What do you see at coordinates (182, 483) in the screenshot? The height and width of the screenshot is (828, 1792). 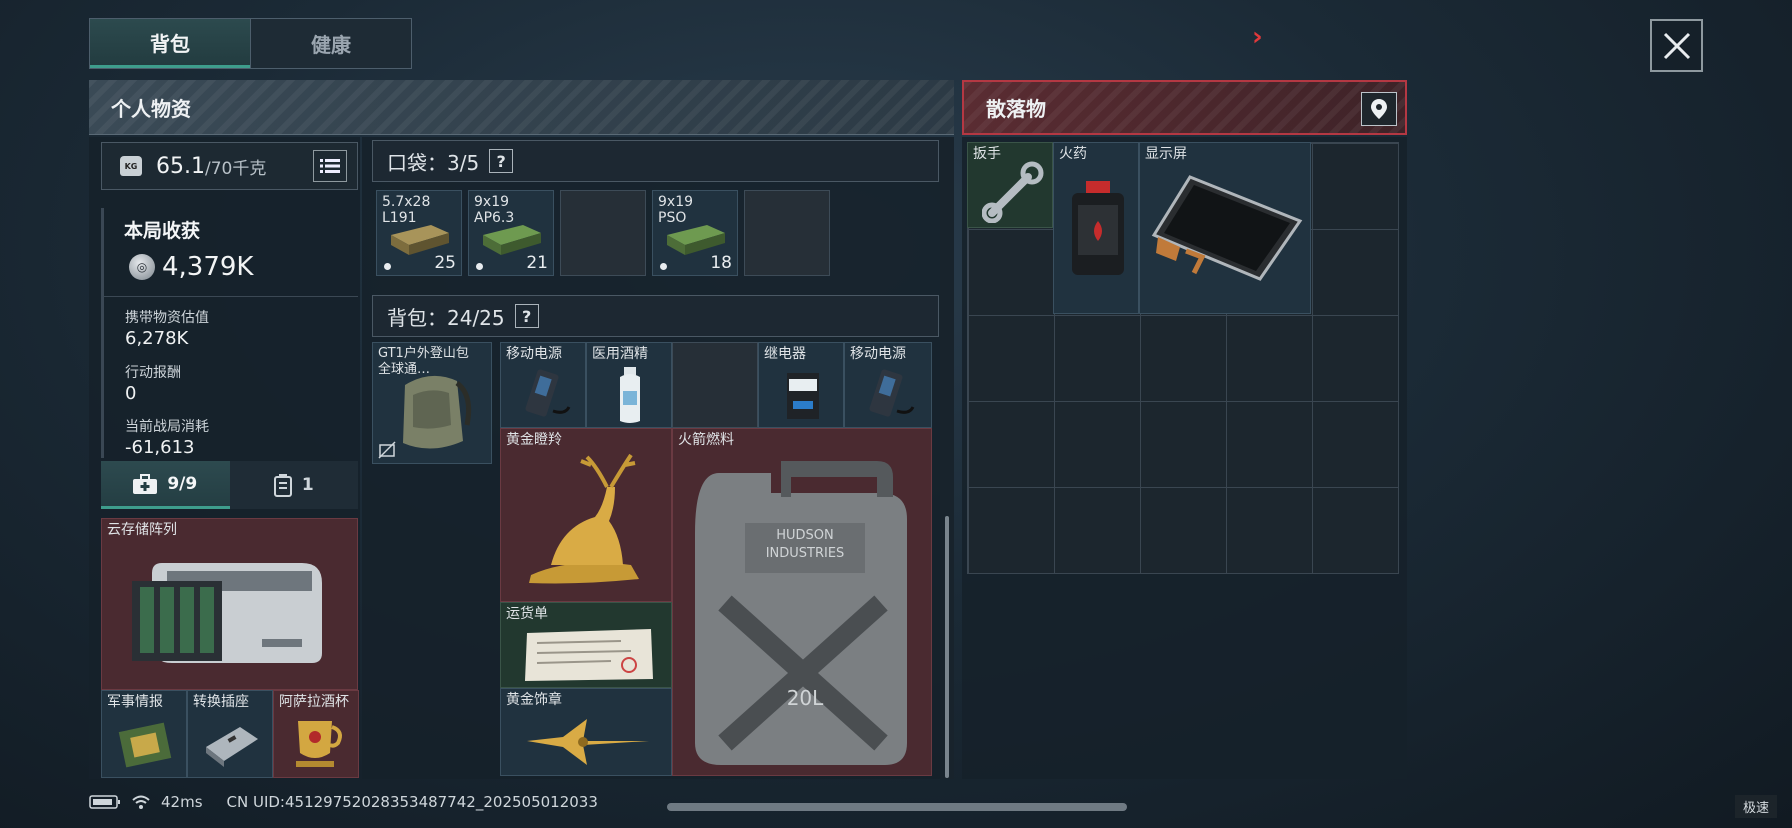 I see `medkit-count: 9/9` at bounding box center [182, 483].